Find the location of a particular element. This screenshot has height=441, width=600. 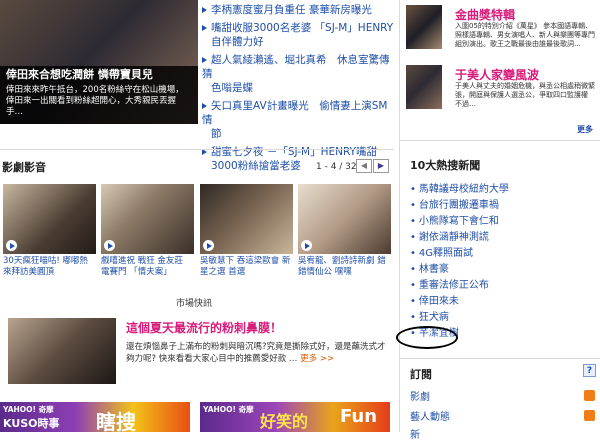

hot-item: • 台旅行團搬遷車禍 is located at coordinates (502, 204).